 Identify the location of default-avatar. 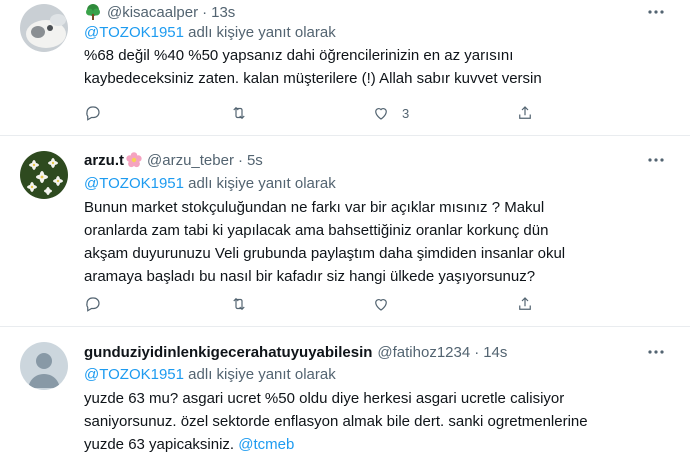
(44, 366).